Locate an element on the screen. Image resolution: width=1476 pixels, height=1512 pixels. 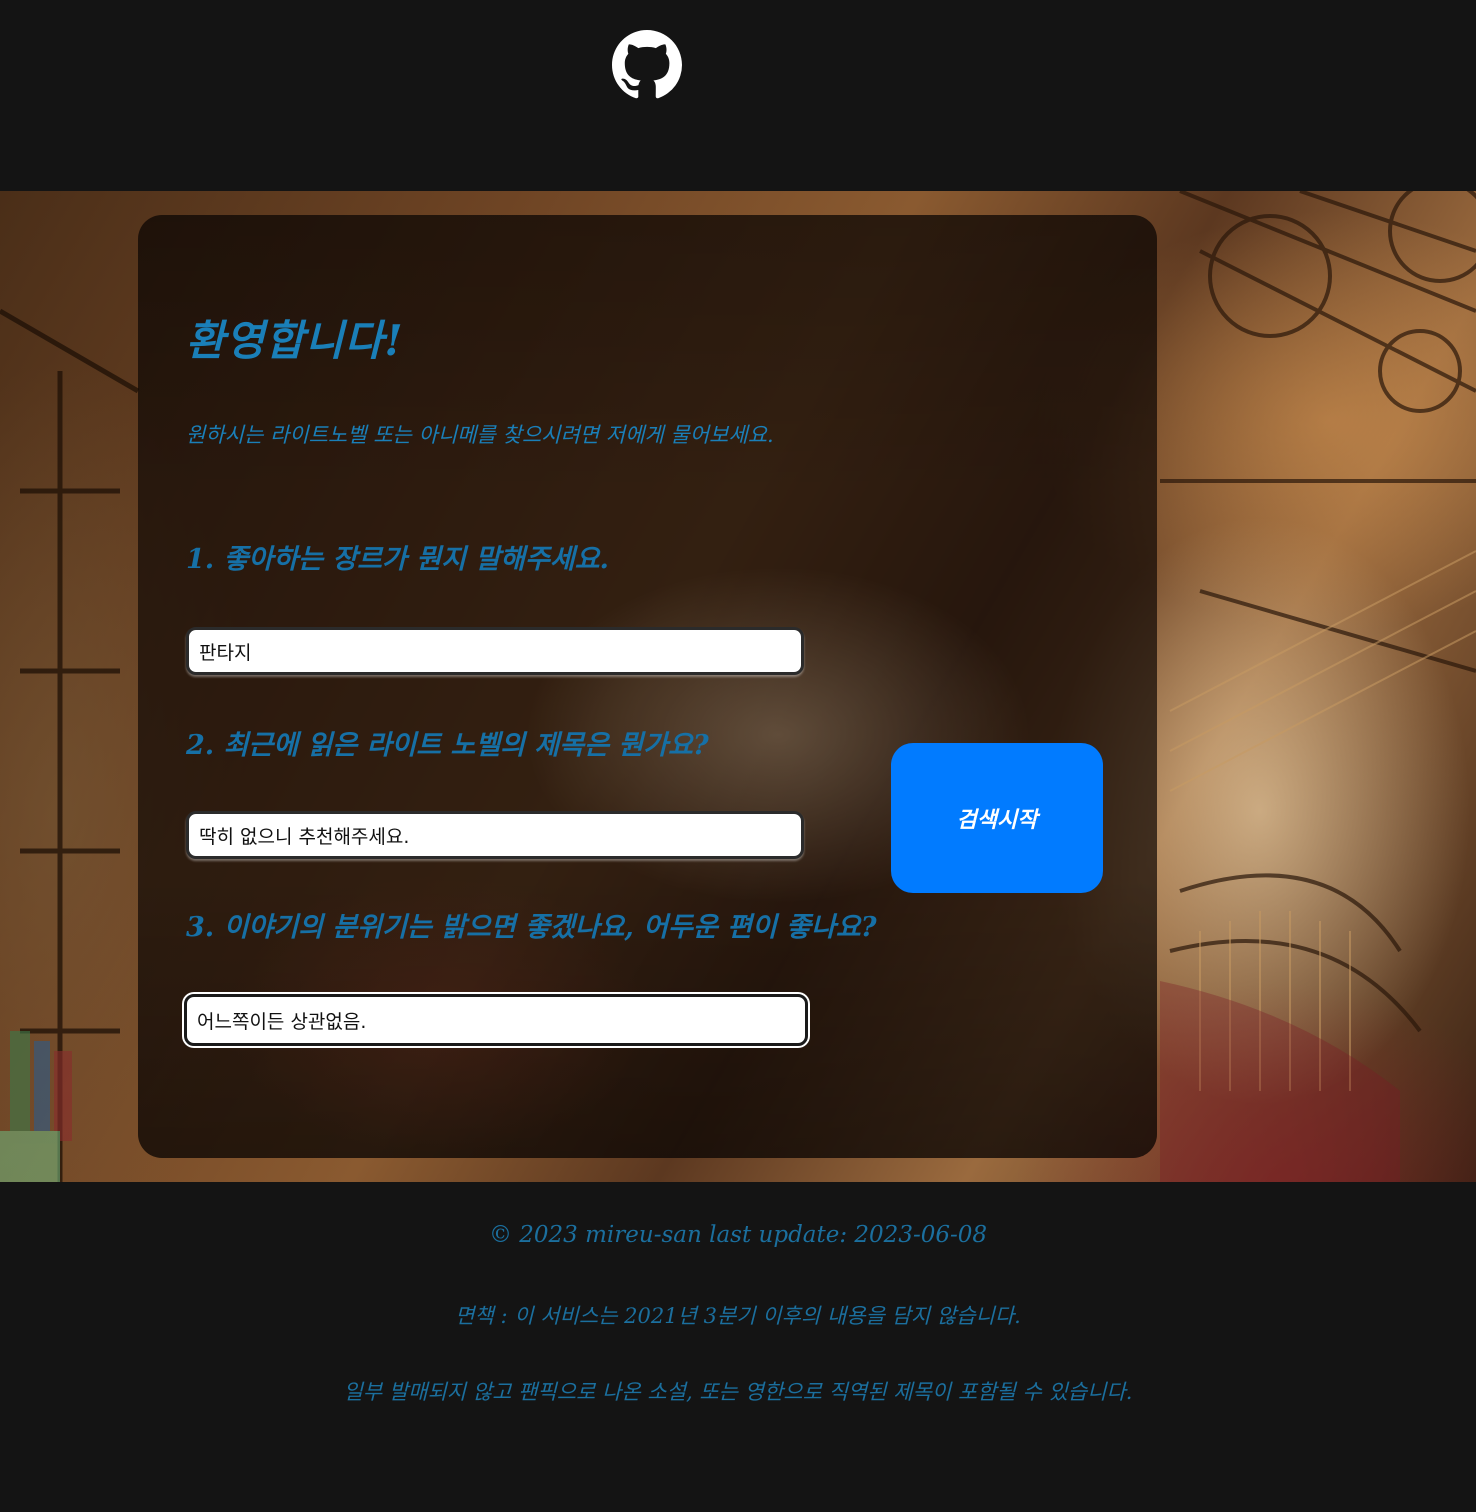
genre-input is located at coordinates (495, 651).